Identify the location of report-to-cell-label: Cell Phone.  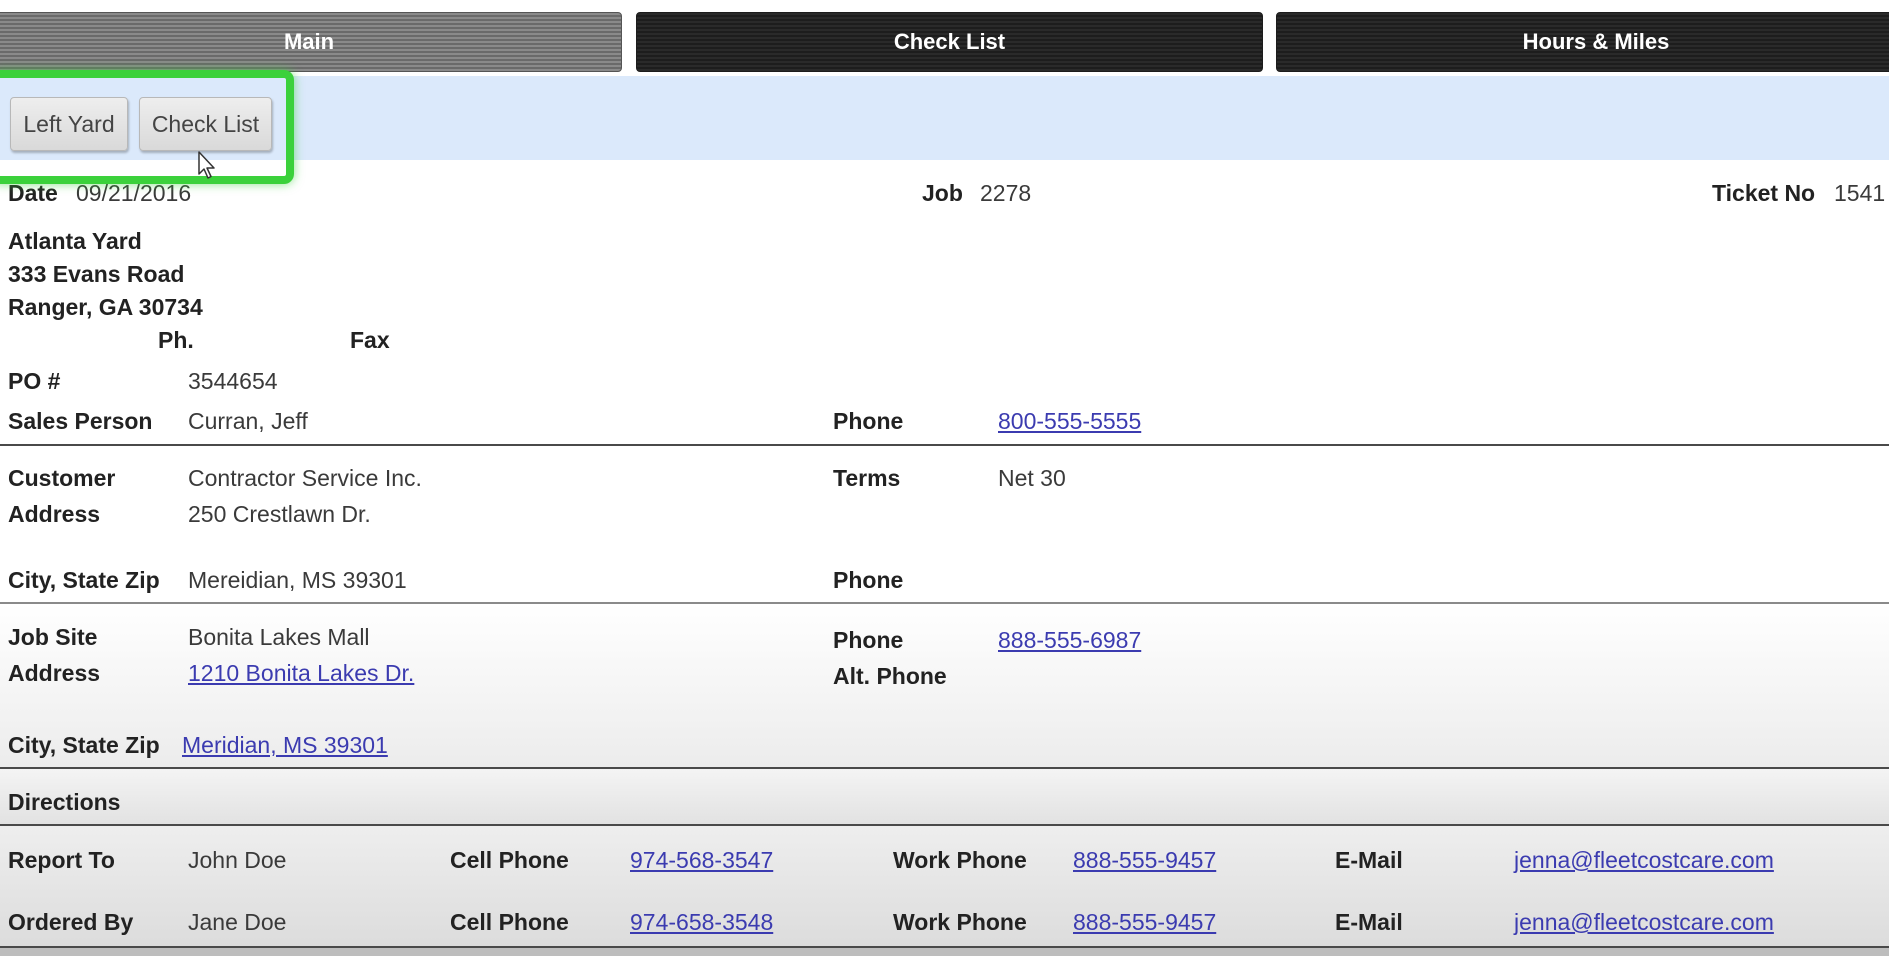
(509, 860).